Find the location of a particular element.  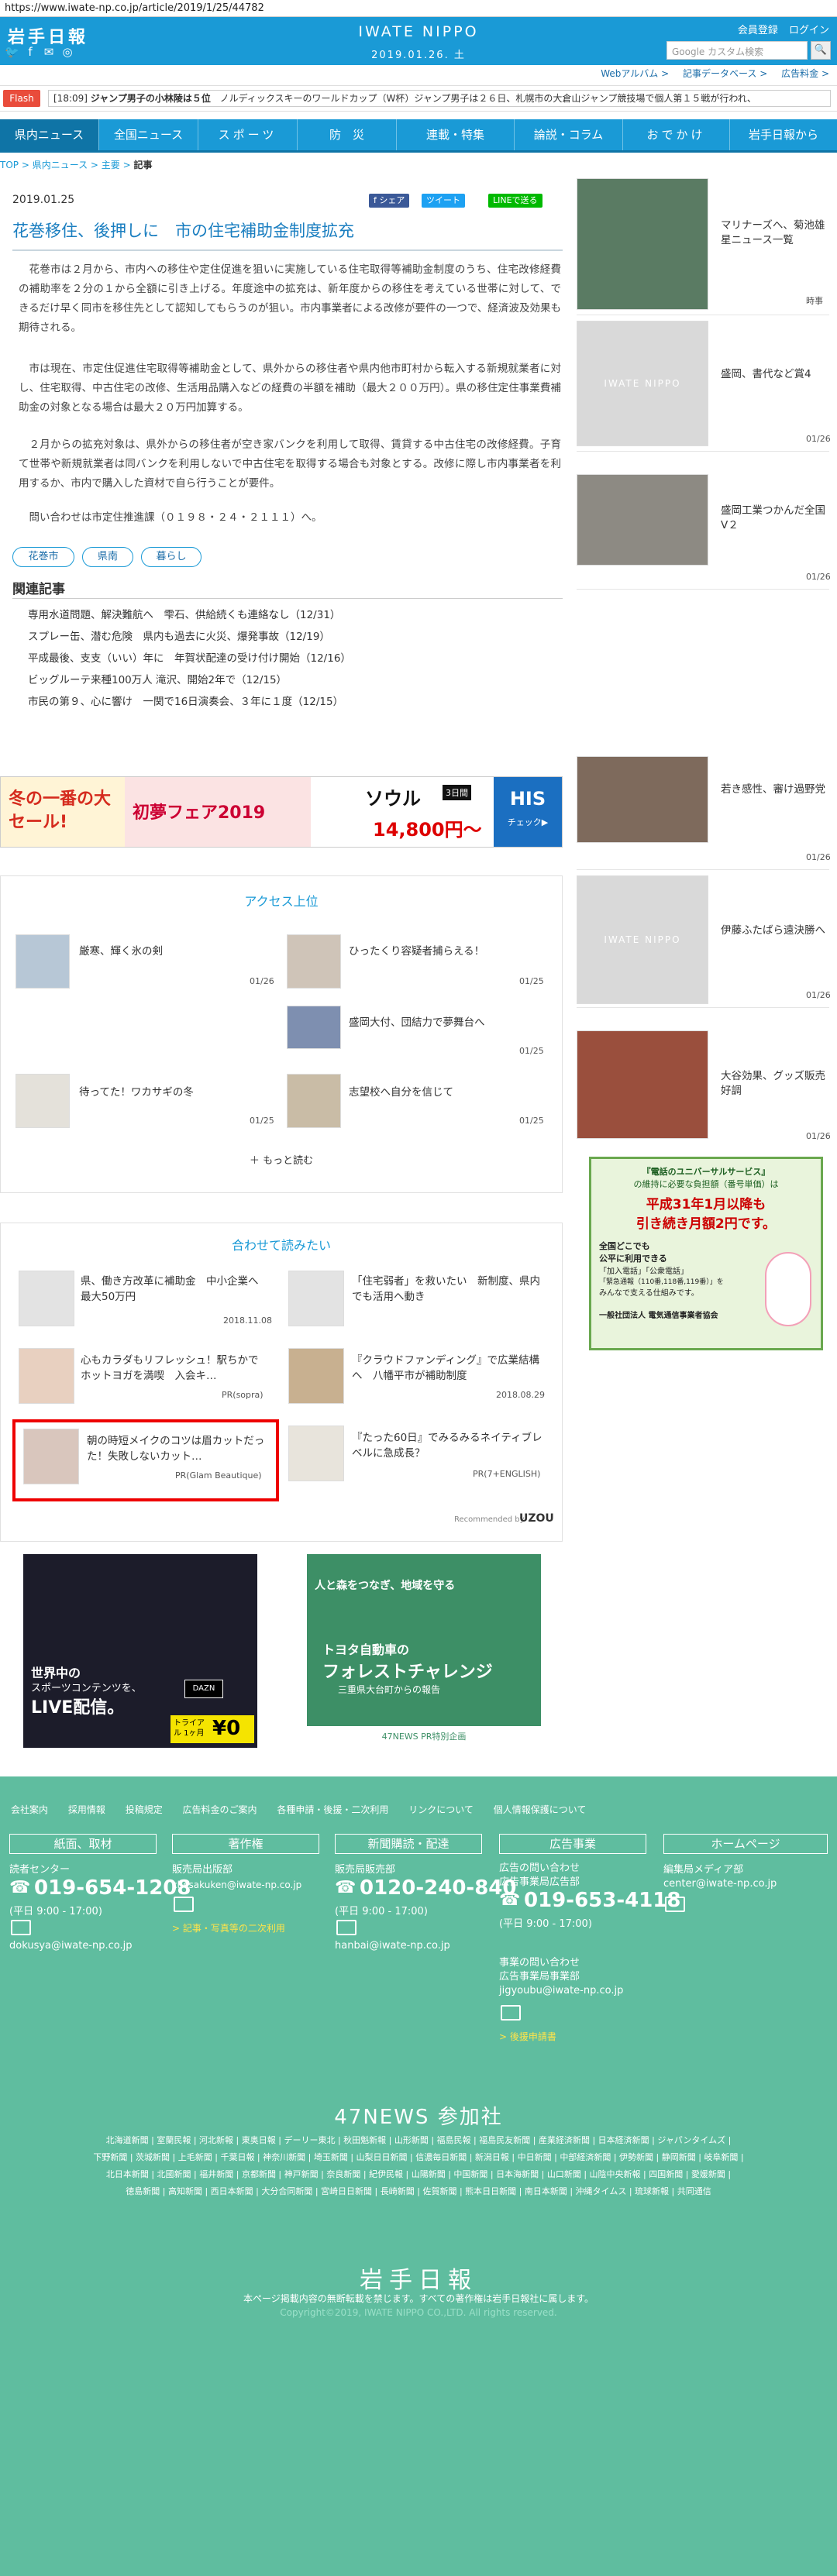

footer-email: chosakuken@iwate-np.co.jp is located at coordinates (236, 1885).